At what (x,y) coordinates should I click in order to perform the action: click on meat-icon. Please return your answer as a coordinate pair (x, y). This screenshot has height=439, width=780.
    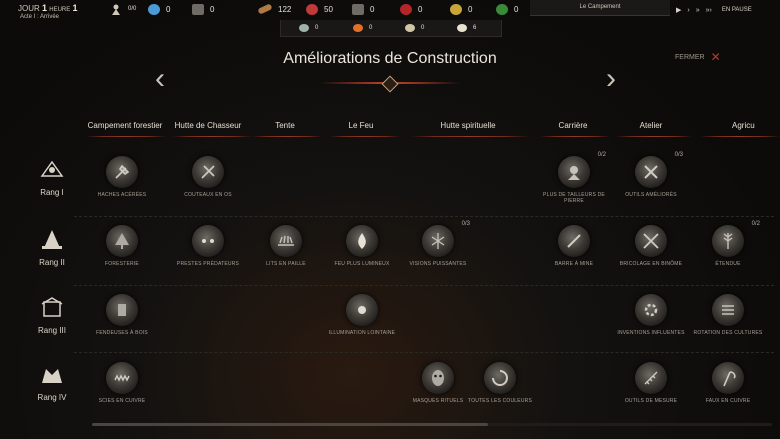
    Looking at the image, I should click on (312, 9).